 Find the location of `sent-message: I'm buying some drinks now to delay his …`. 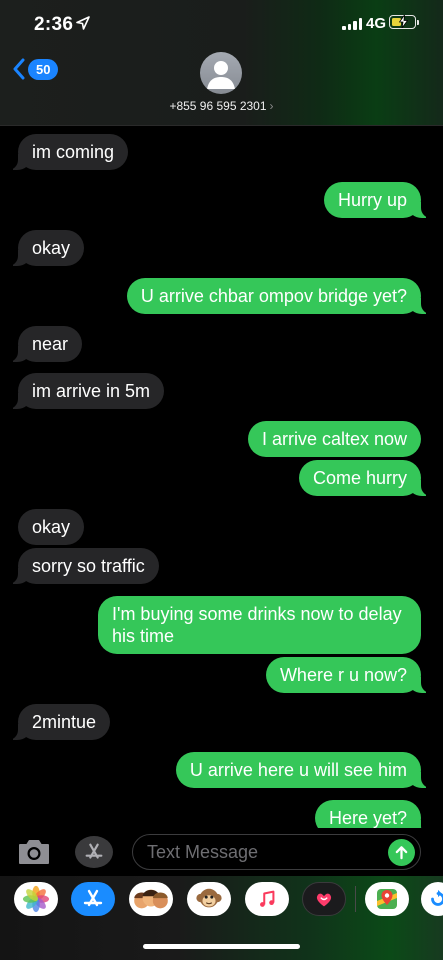

sent-message: I'm buying some drinks now to delay his … is located at coordinates (259, 625).